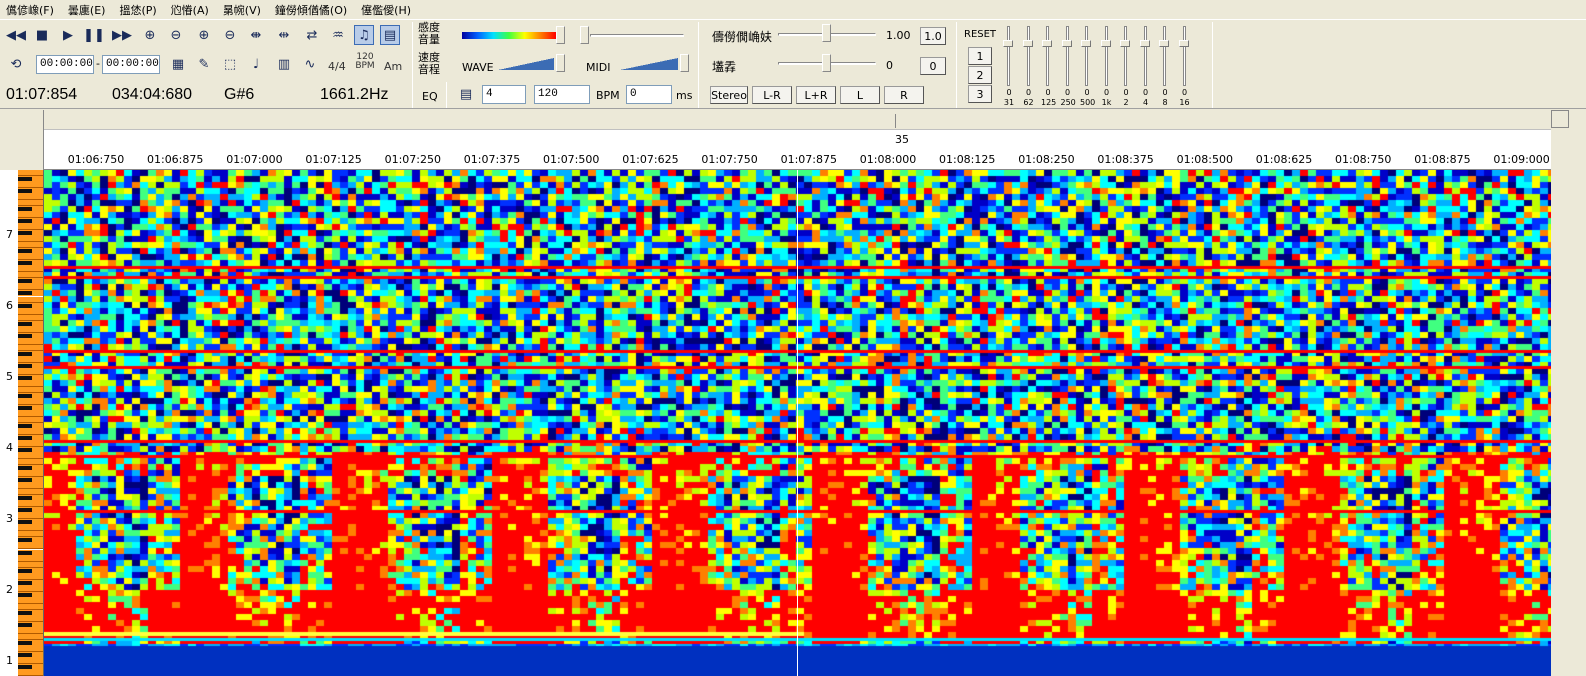 The width and height of the screenshot is (1586, 676). What do you see at coordinates (1560, 119) in the screenshot?
I see `scroll-up-button` at bounding box center [1560, 119].